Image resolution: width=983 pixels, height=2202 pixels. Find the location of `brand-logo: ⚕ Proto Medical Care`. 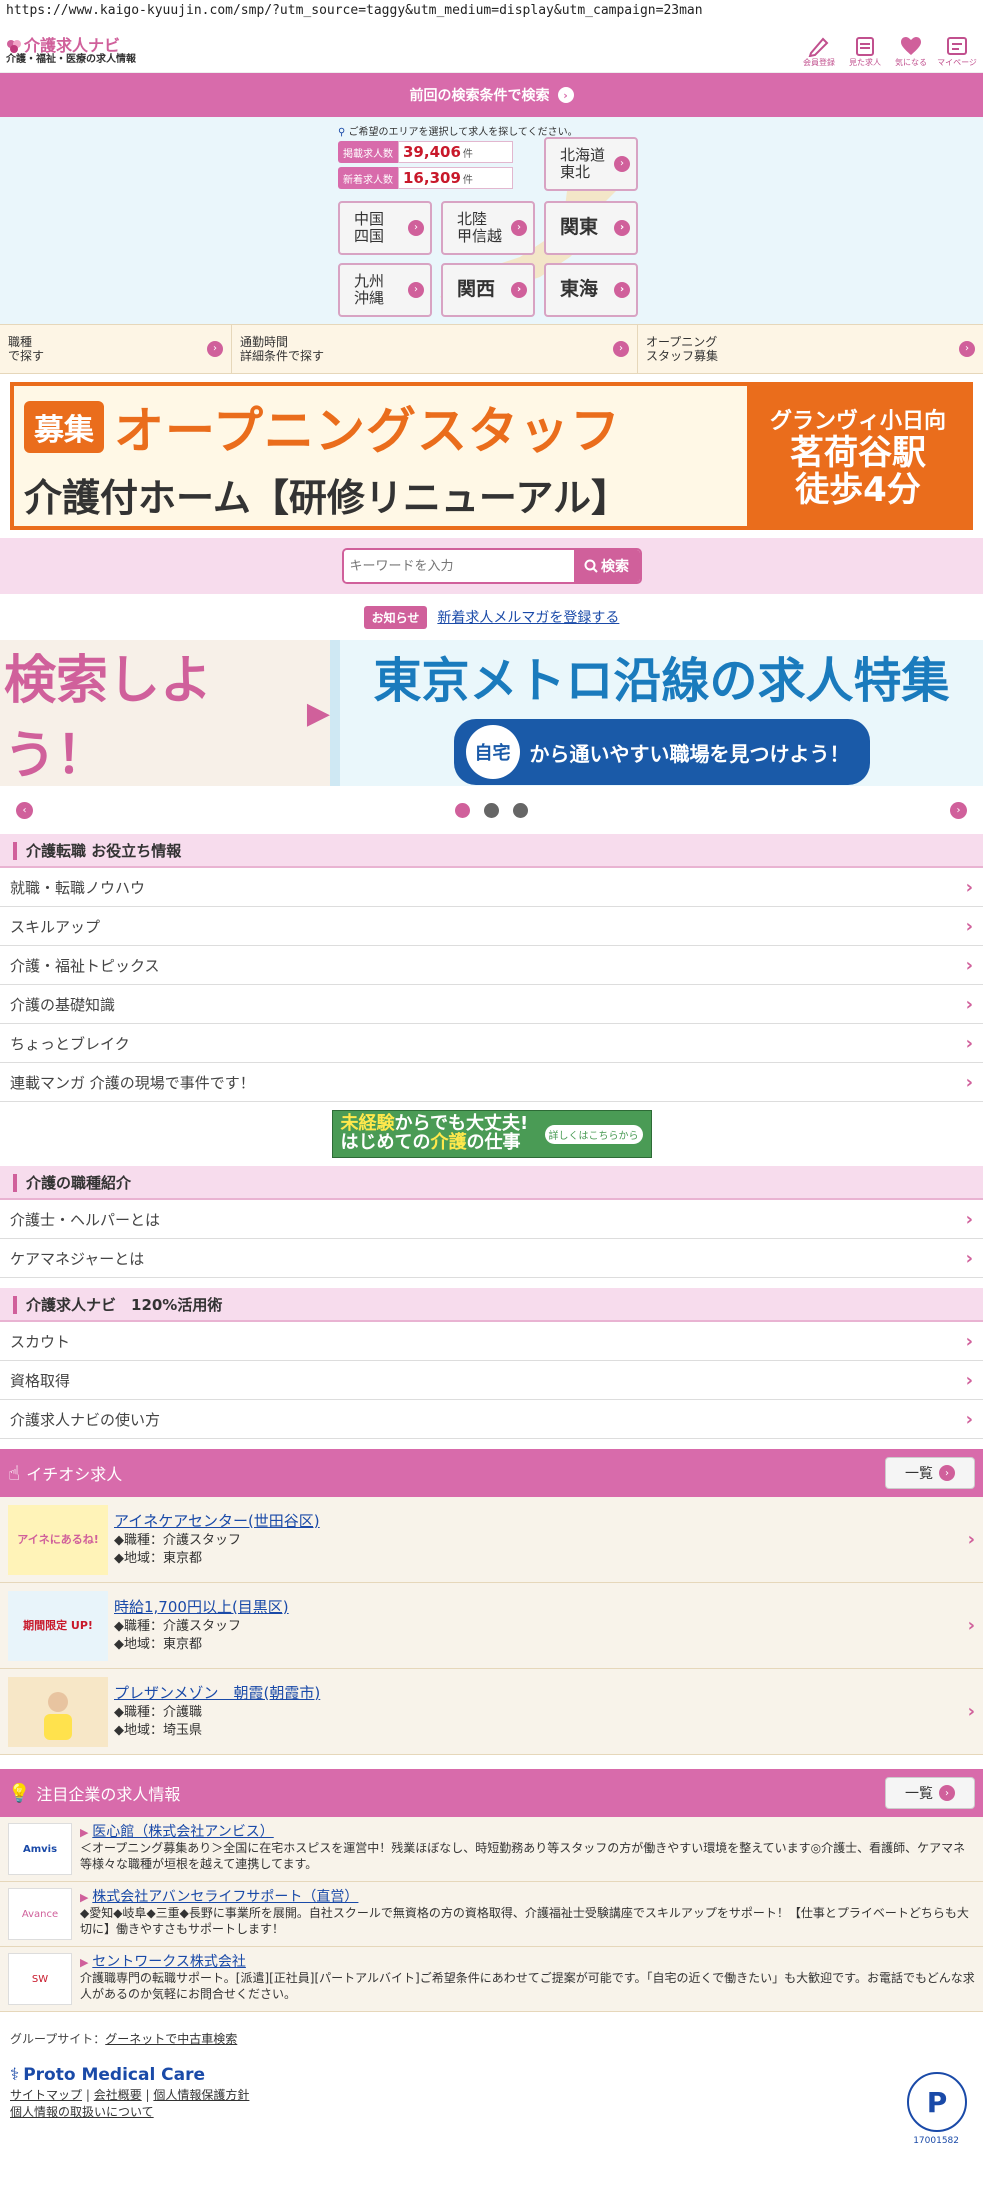

brand-logo: ⚕ Proto Medical Care is located at coordinates (491, 2075).